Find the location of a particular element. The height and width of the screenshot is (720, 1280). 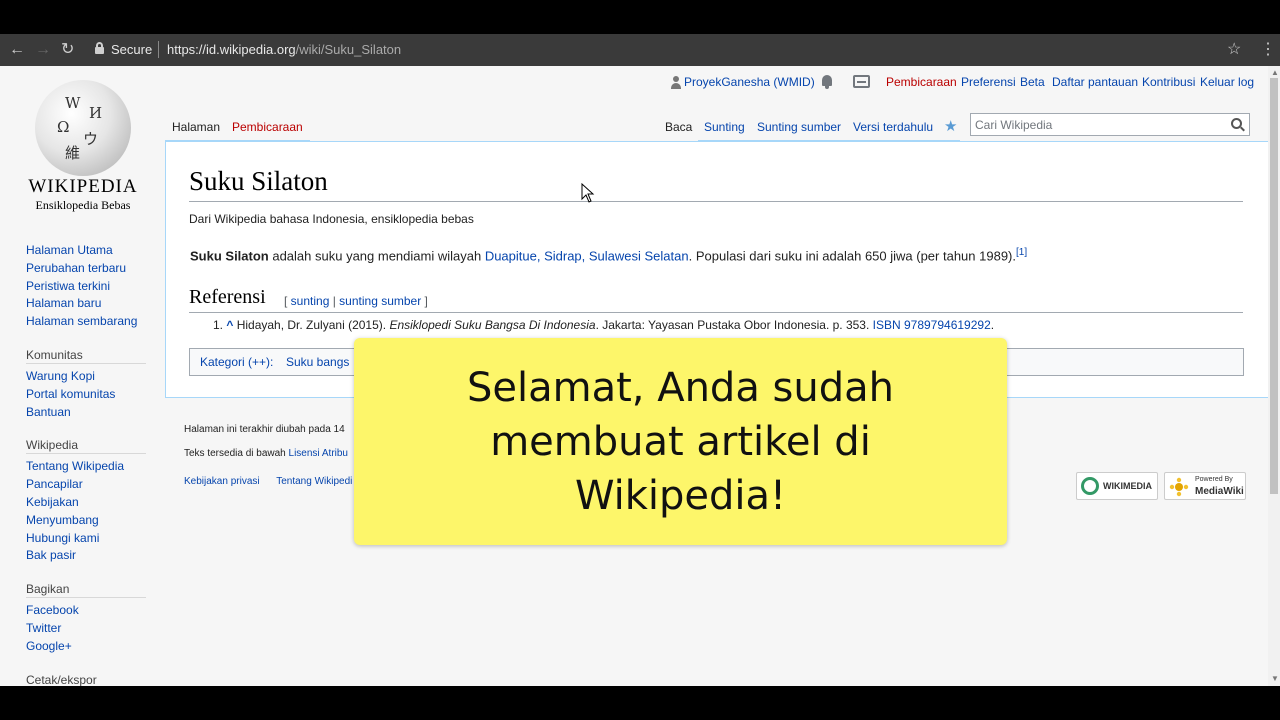

sidebar-item-contact: Hubungi kami is located at coordinates (88, 539).